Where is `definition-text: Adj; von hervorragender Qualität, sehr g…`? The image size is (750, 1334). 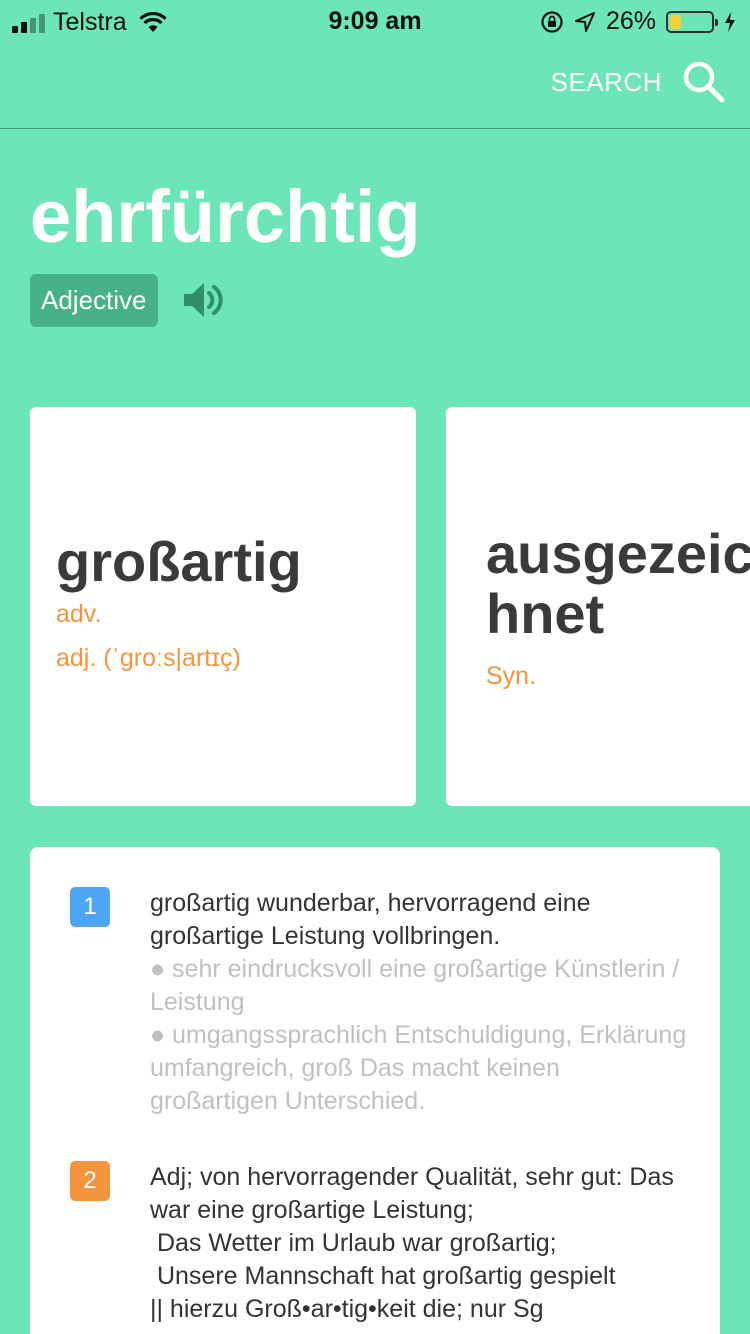 definition-text: Adj; von hervorragender Qualität, sehr g… is located at coordinates (412, 1243).